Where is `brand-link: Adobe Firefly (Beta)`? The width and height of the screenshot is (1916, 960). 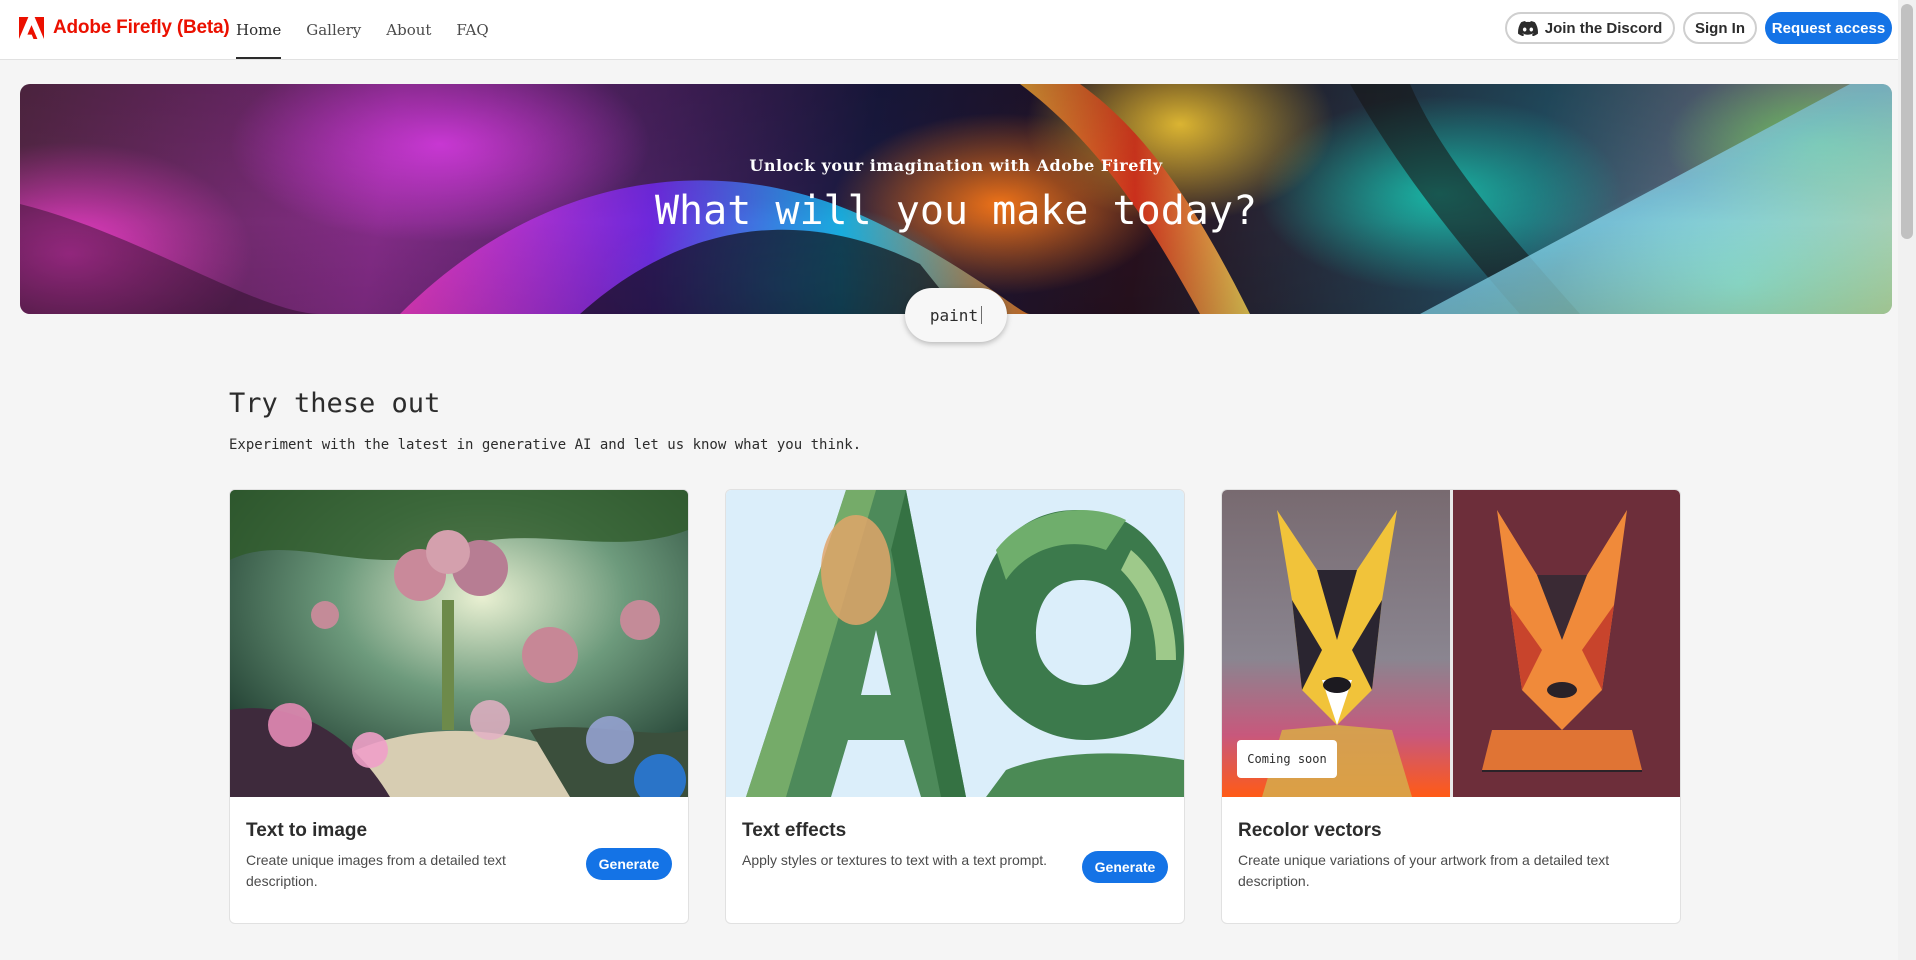
brand-link: Adobe Firefly (Beta) is located at coordinates (124, 28).